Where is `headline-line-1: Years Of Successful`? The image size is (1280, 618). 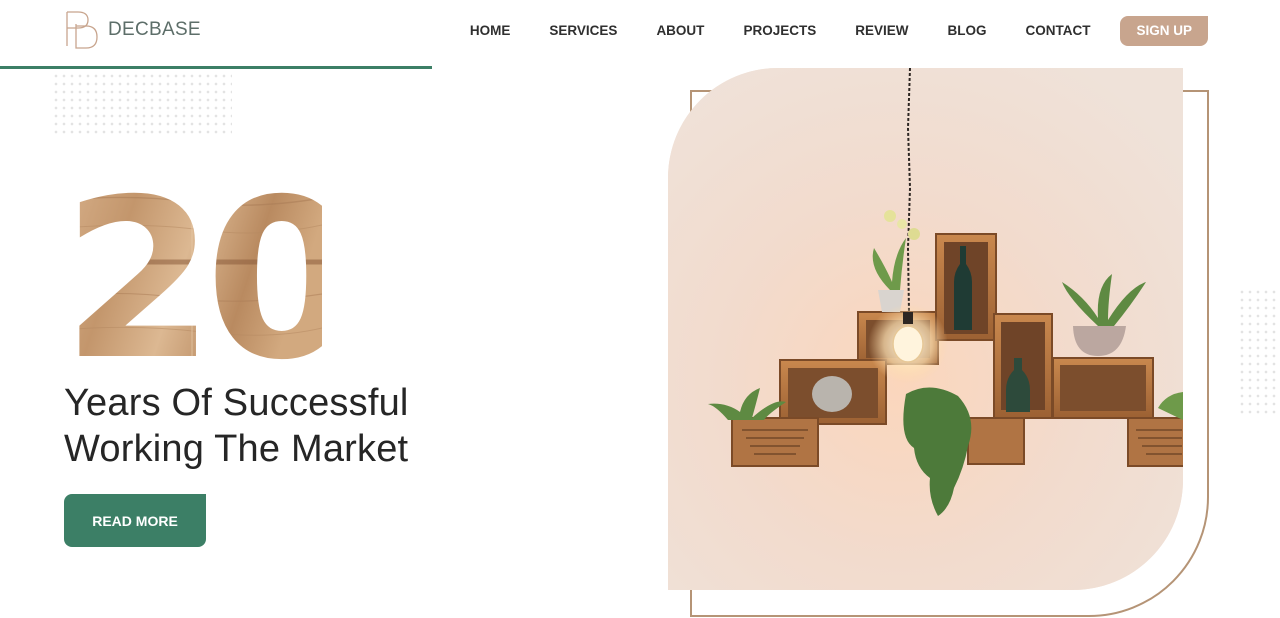
headline-line-1: Years Of Successful is located at coordinates (236, 403).